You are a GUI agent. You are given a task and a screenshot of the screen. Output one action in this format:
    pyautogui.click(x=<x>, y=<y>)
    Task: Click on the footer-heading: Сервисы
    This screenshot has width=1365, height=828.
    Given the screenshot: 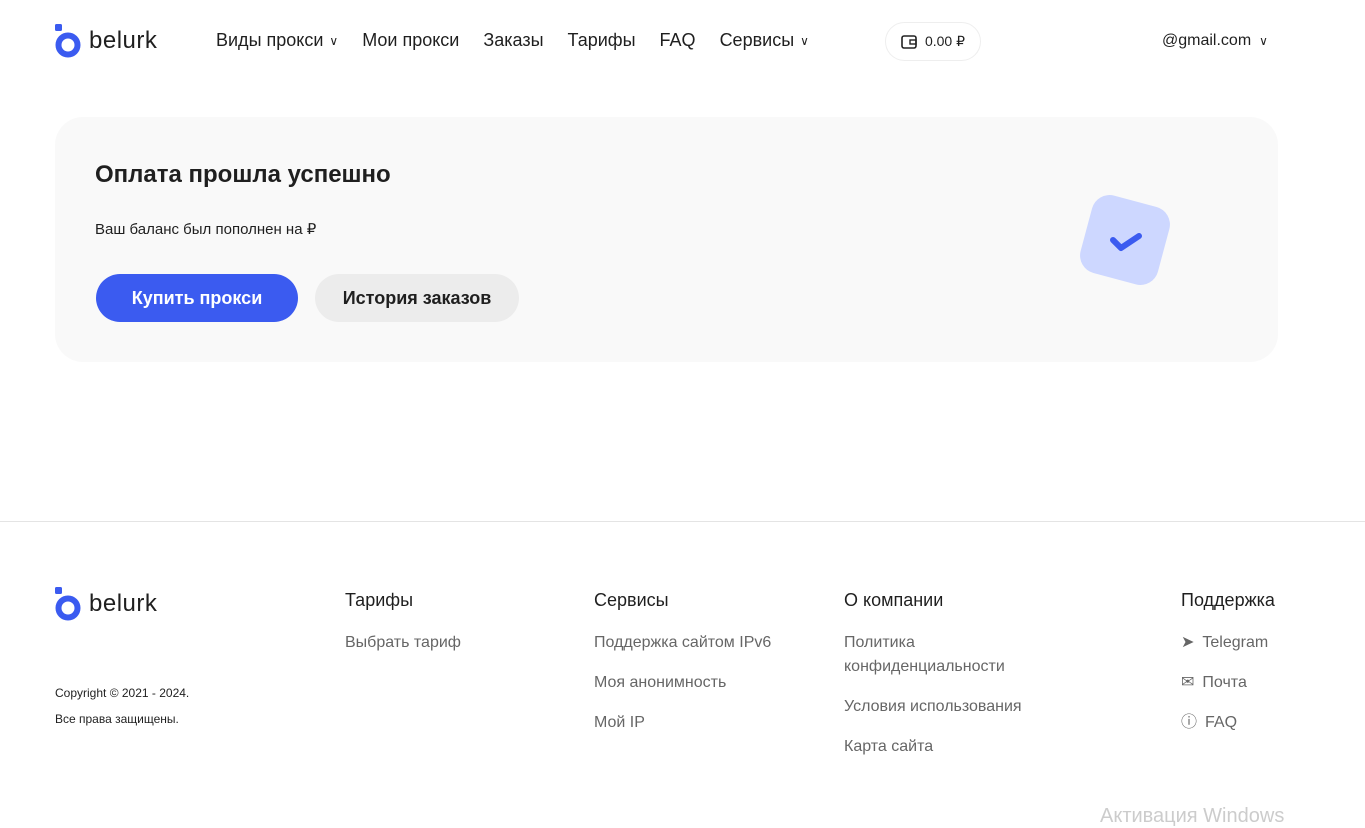 What is the action you would take?
    pyautogui.click(x=631, y=600)
    